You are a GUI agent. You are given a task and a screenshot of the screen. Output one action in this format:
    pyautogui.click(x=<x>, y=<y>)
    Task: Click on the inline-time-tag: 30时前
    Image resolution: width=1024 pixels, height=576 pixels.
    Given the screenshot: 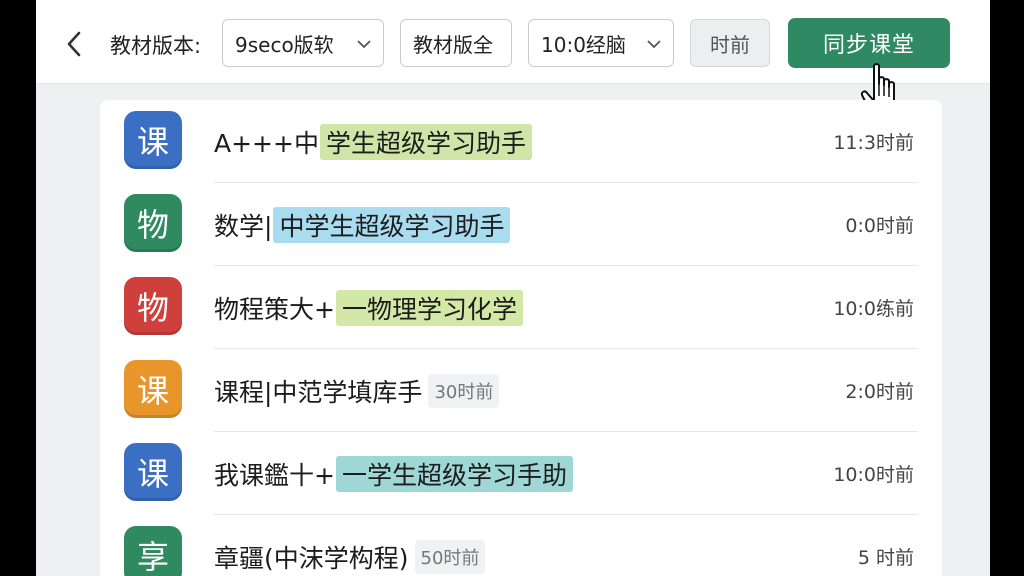 What is the action you would take?
    pyautogui.click(x=464, y=391)
    